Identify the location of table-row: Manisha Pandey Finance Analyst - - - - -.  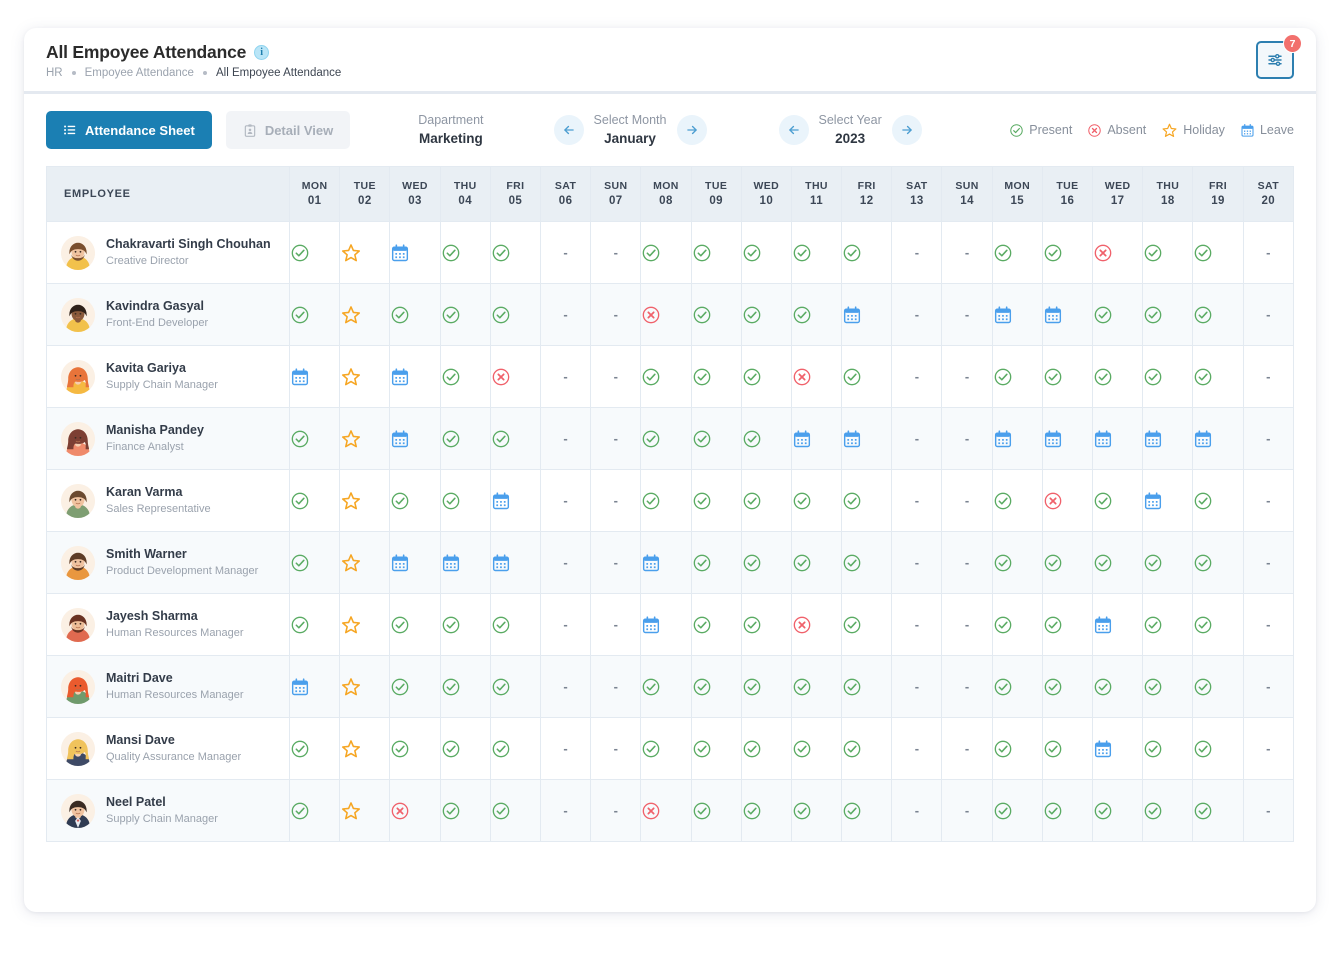
(670, 438).